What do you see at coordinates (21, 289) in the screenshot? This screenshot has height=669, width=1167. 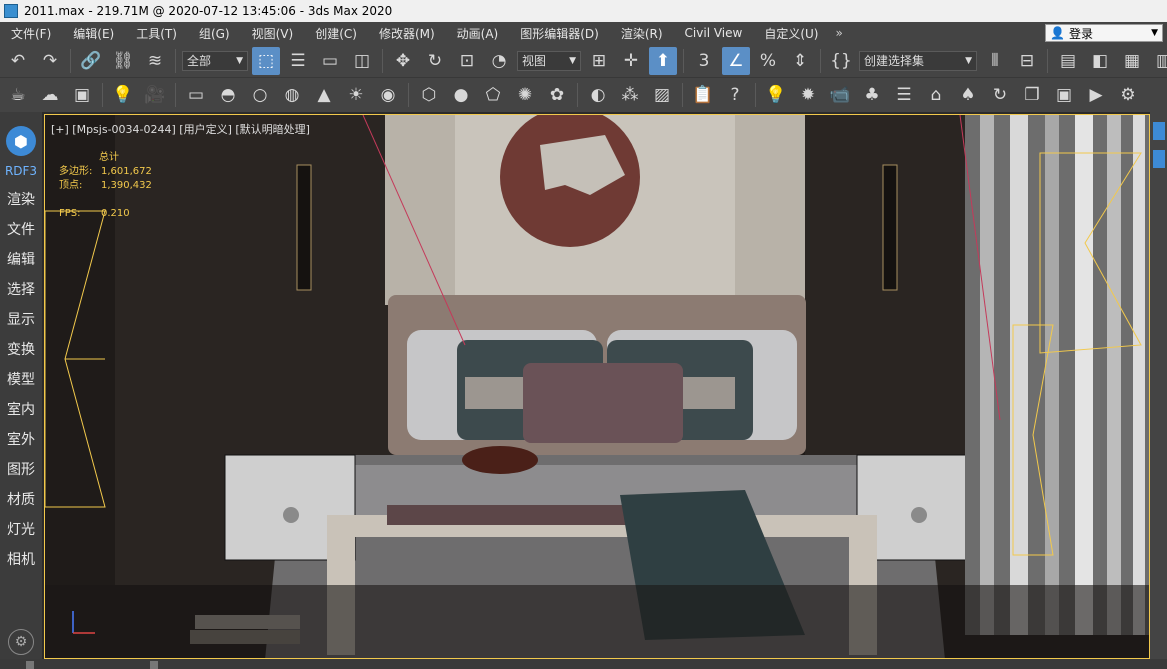 I see `sidebar-item-select: 选择` at bounding box center [21, 289].